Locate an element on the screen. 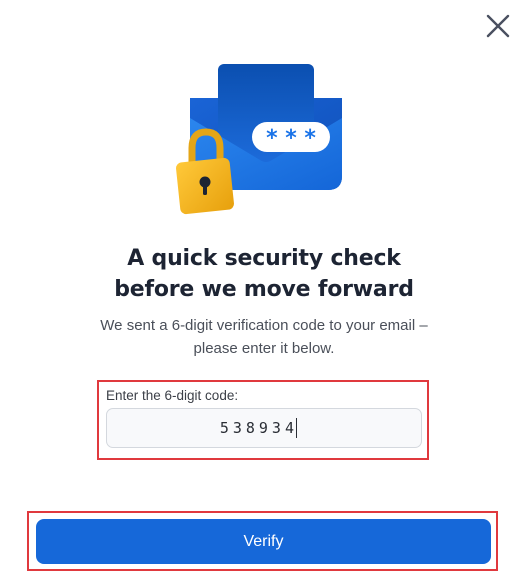 This screenshot has width=516, height=575. text-cursor is located at coordinates (296, 428).